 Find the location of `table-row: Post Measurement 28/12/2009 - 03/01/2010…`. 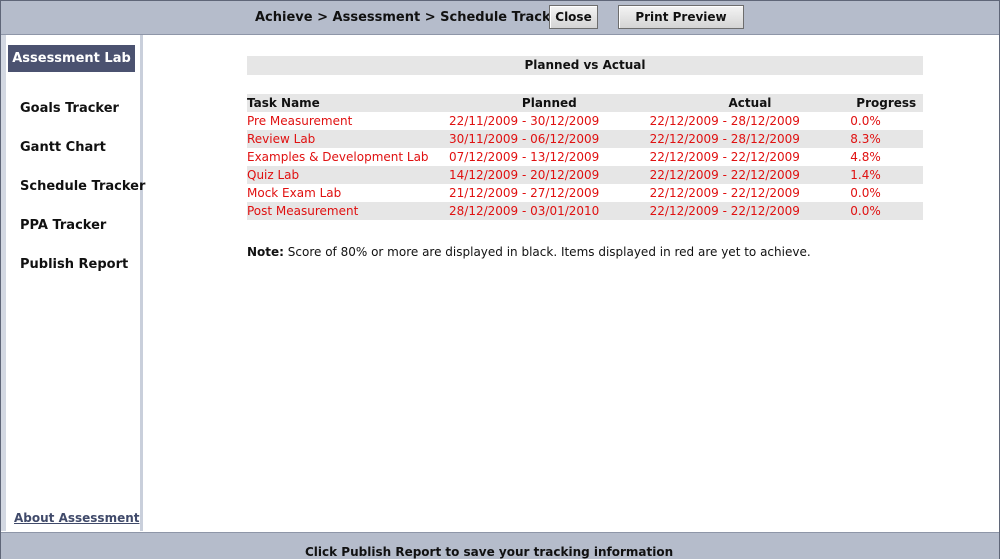

table-row: Post Measurement 28/12/2009 - 03/01/2010… is located at coordinates (585, 211).